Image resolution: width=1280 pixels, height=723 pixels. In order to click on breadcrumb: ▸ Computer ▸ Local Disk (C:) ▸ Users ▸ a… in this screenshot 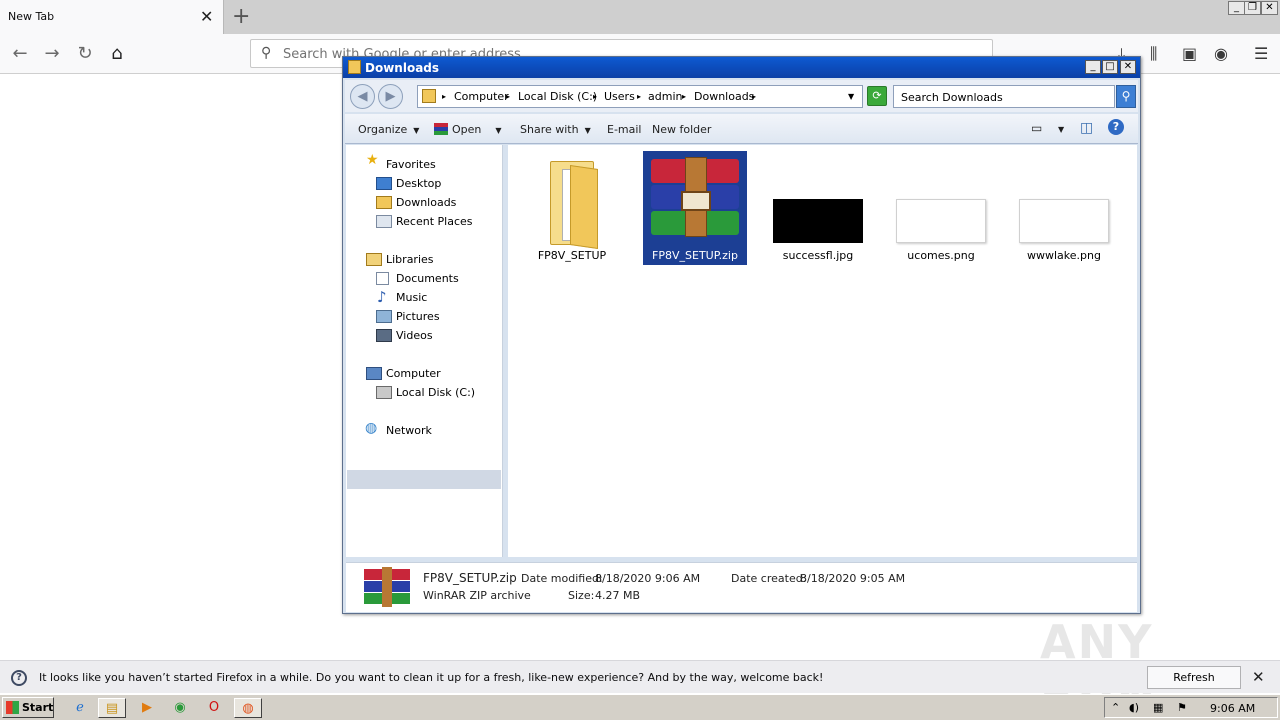, I will do `click(640, 96)`.